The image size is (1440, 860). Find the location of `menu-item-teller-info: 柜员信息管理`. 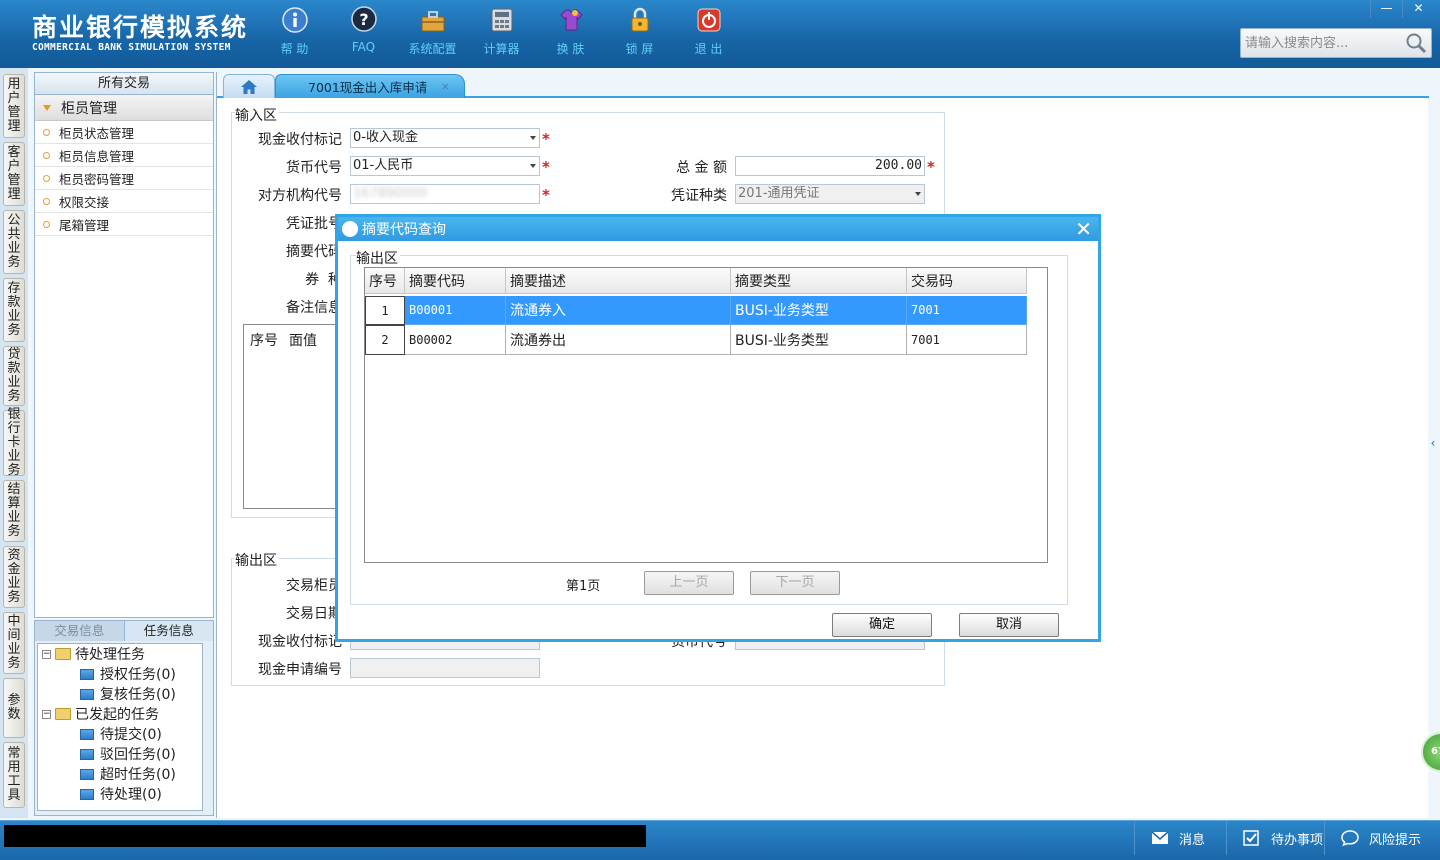

menu-item-teller-info: 柜员信息管理 is located at coordinates (124, 155).